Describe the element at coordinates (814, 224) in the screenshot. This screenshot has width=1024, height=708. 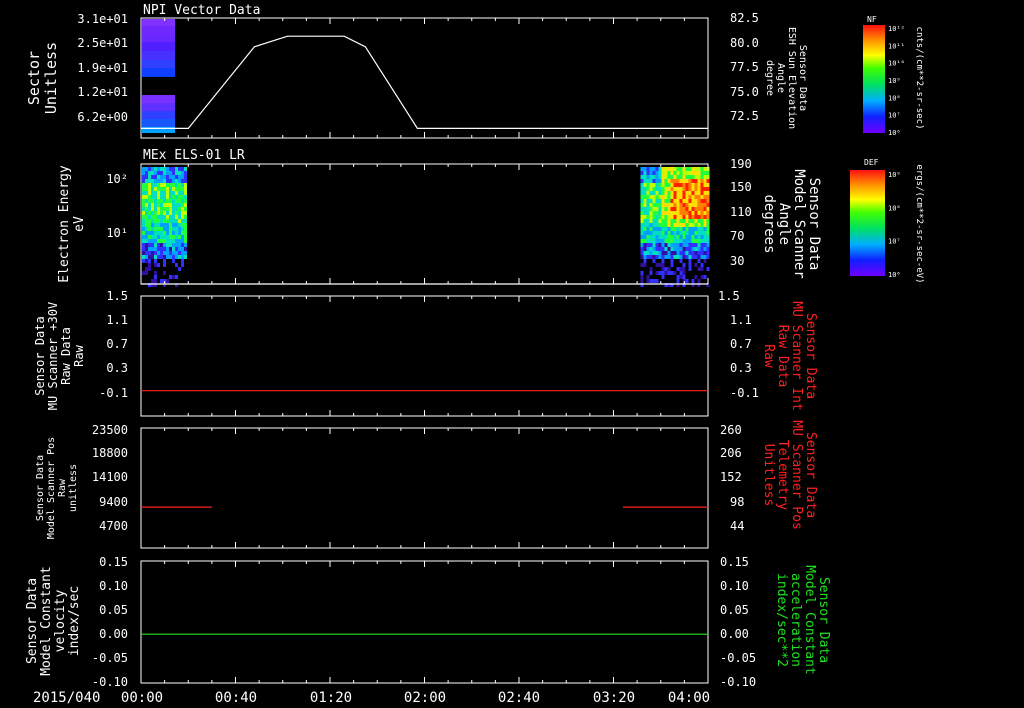
I see `panel2-right-ylabel-0: Sensor Data` at that location.